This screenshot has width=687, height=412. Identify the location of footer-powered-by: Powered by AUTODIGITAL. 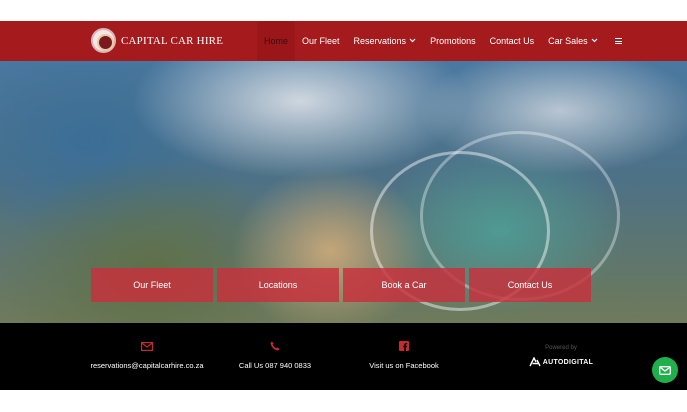
(561, 356).